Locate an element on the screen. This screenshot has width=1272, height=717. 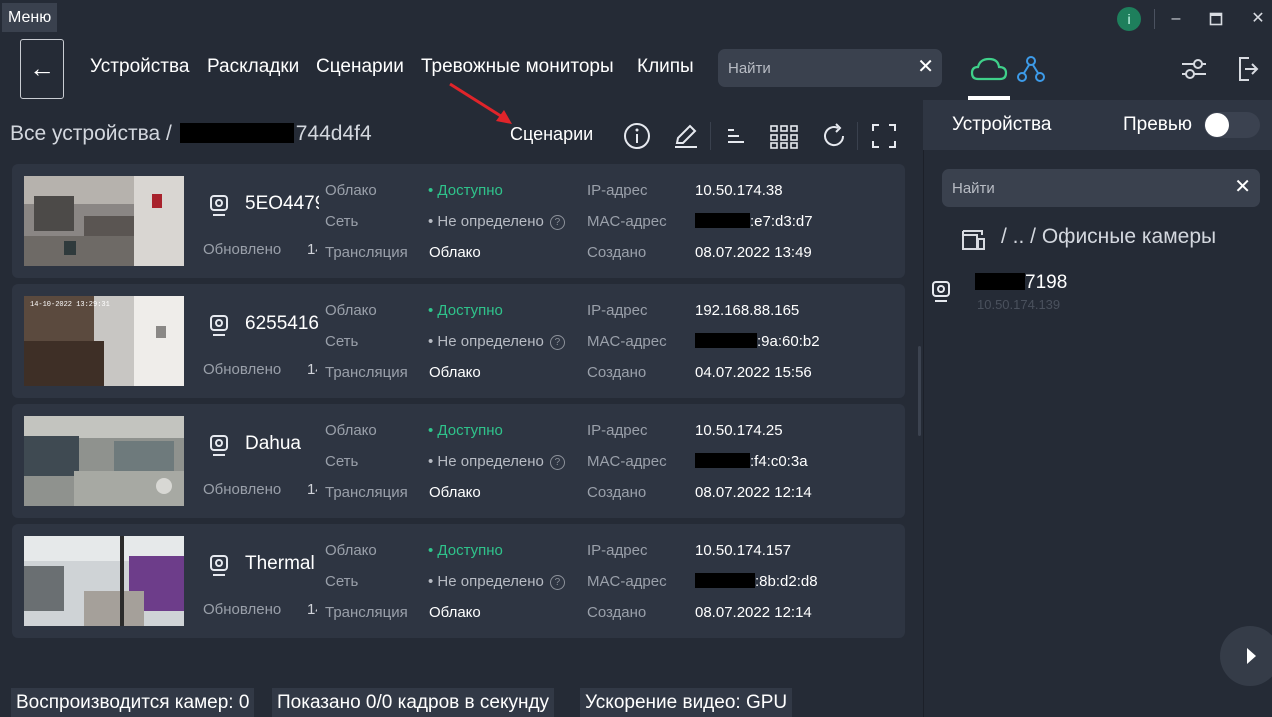
ip-value: 10.50.174.38 is located at coordinates (739, 190).